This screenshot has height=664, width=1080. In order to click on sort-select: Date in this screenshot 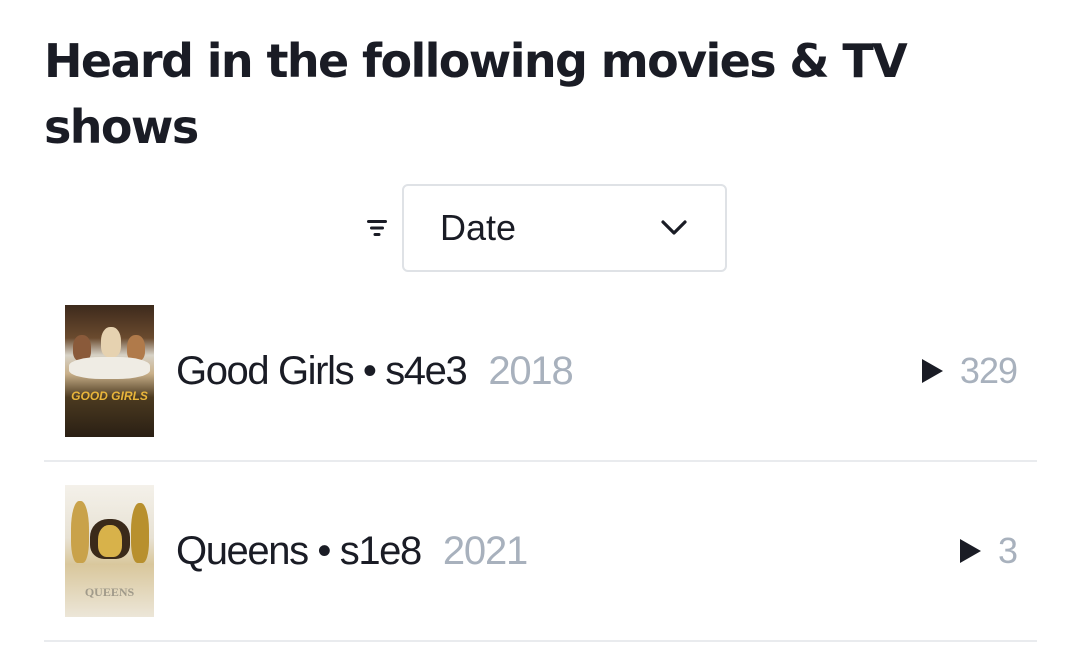, I will do `click(564, 228)`.